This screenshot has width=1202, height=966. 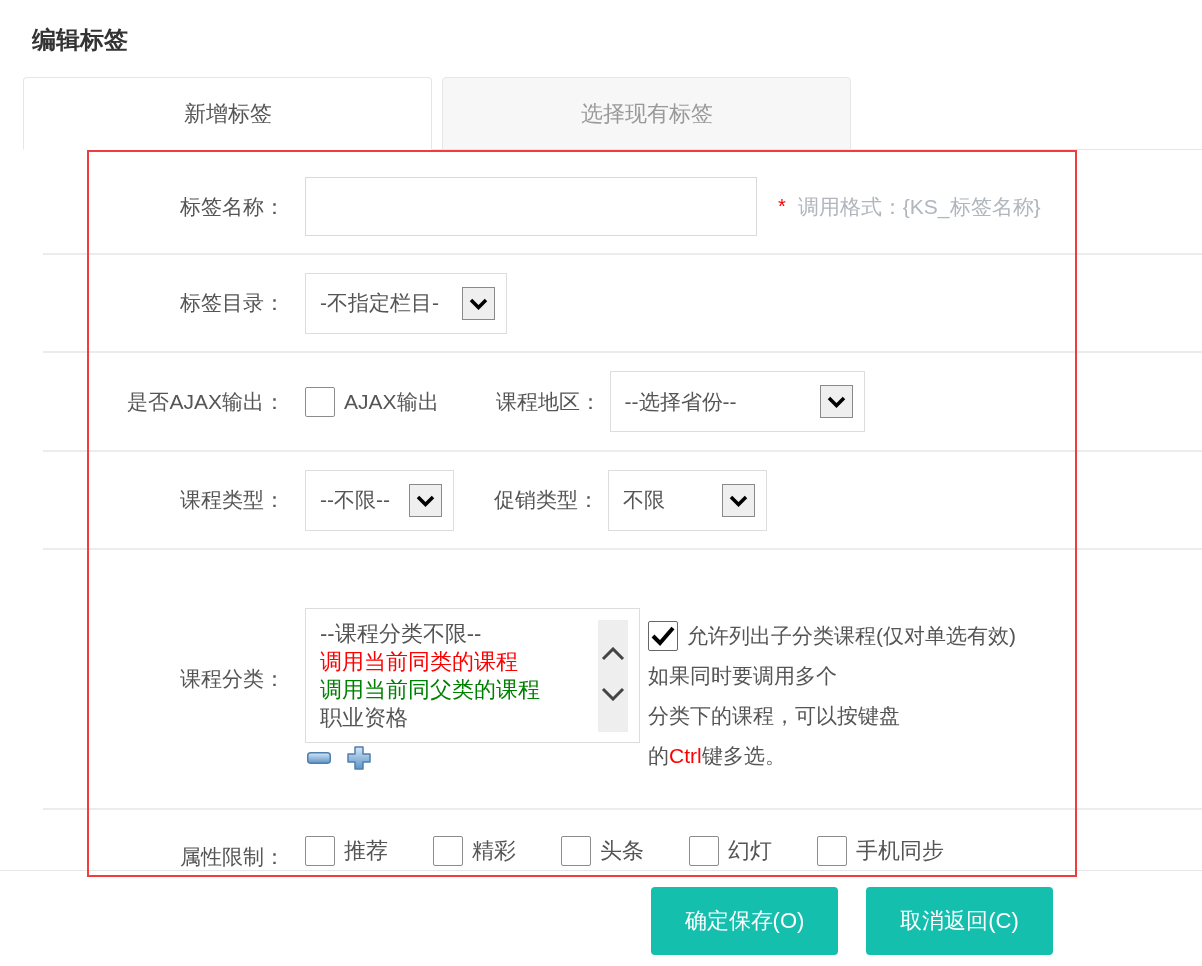 What do you see at coordinates (459, 690) in the screenshot?
I see `list-option: 调用当前同父类的课程` at bounding box center [459, 690].